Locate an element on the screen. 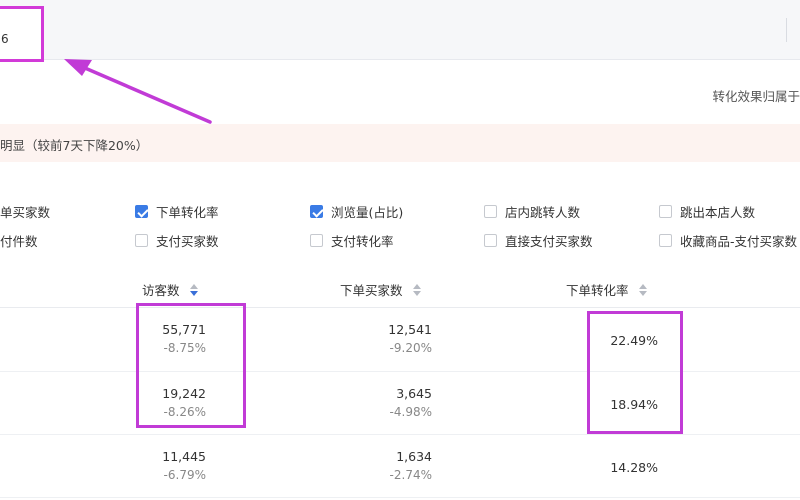 Image resolution: width=800 pixels, height=500 pixels. metric-label: 店内跳转人数 is located at coordinates (543, 212).